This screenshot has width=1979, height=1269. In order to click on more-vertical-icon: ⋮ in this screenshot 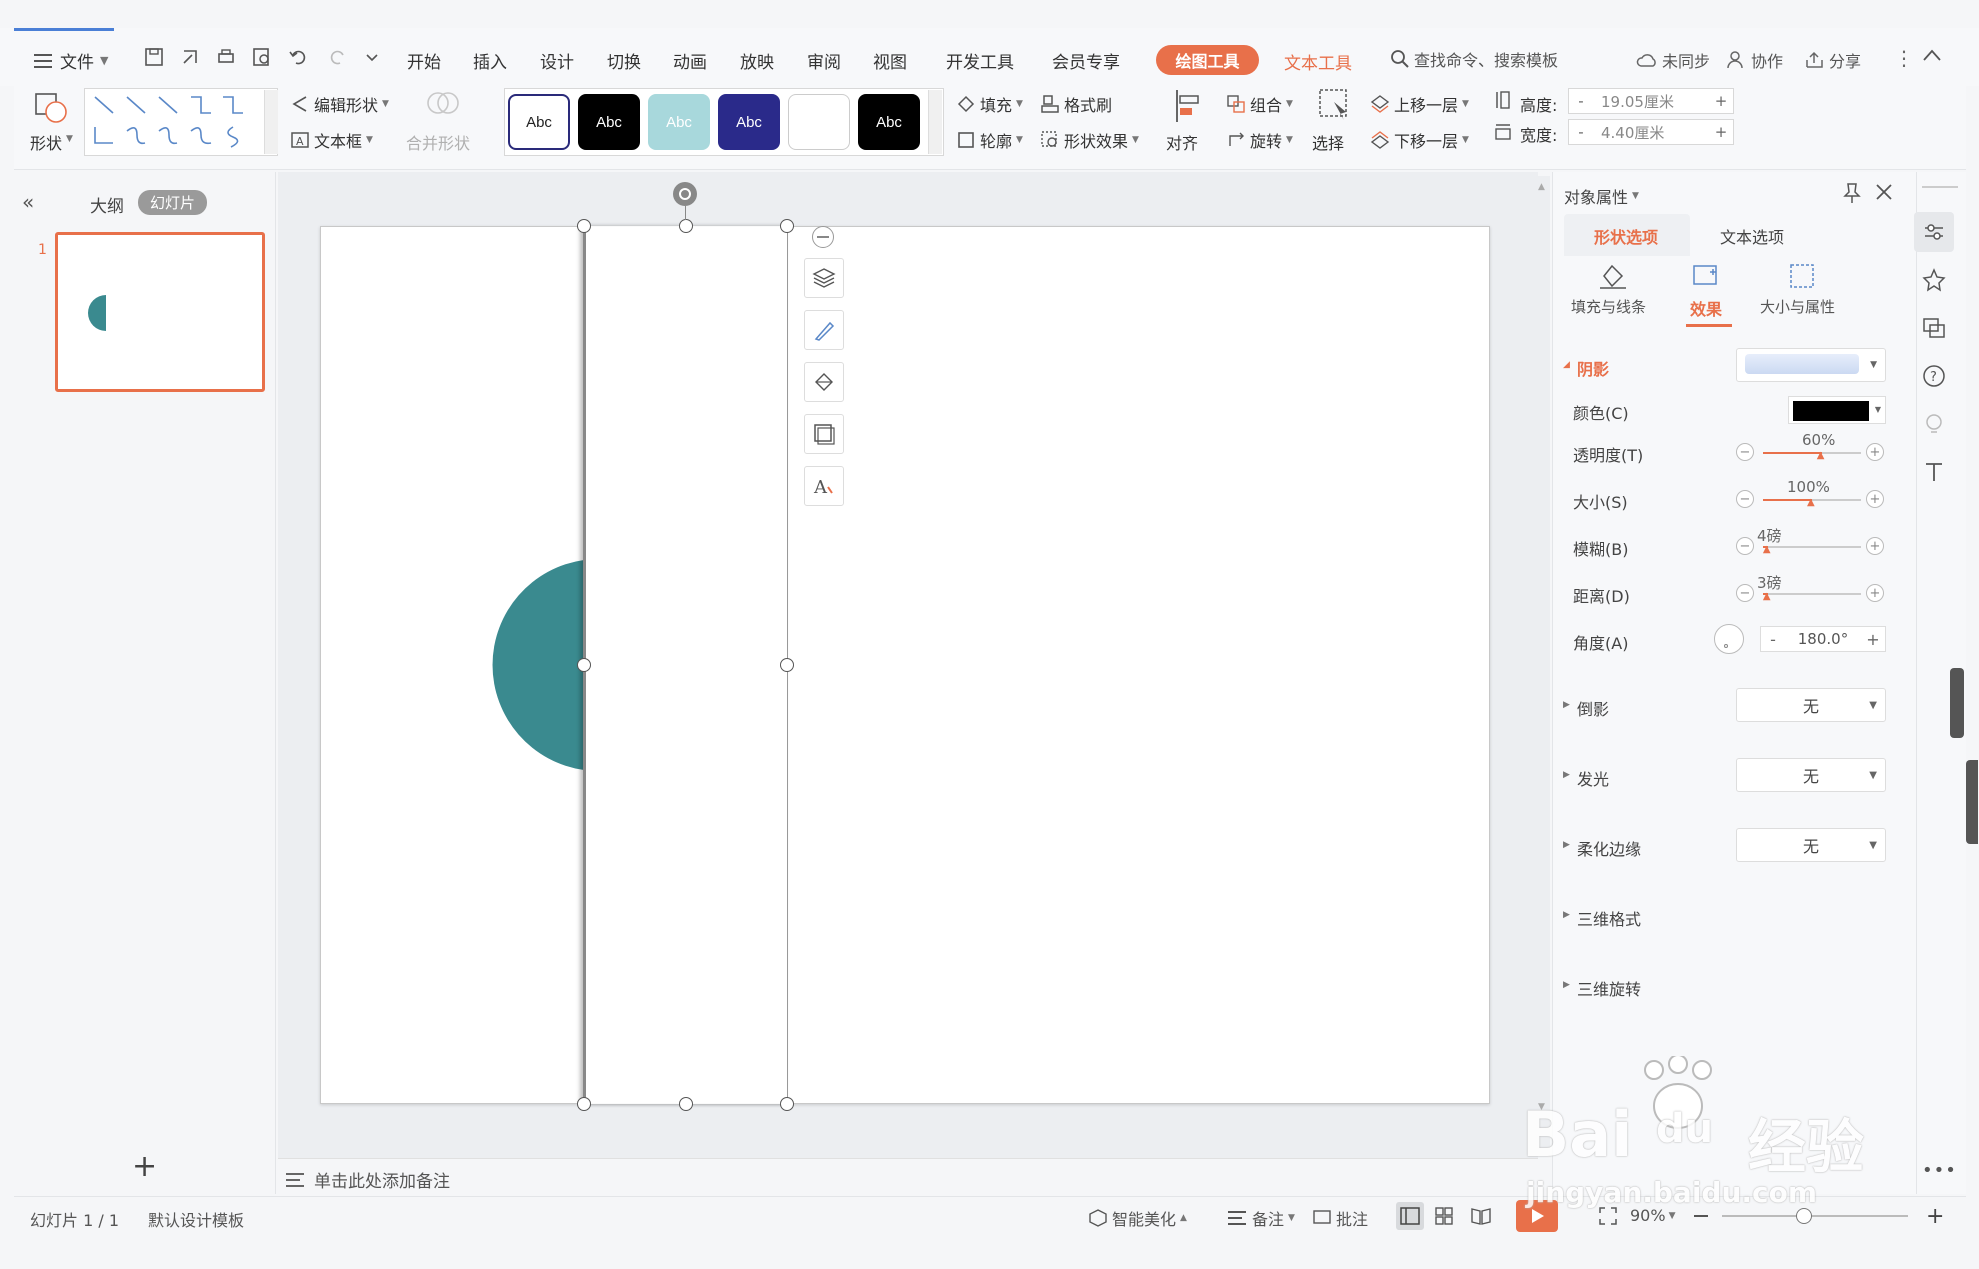, I will do `click(1904, 58)`.